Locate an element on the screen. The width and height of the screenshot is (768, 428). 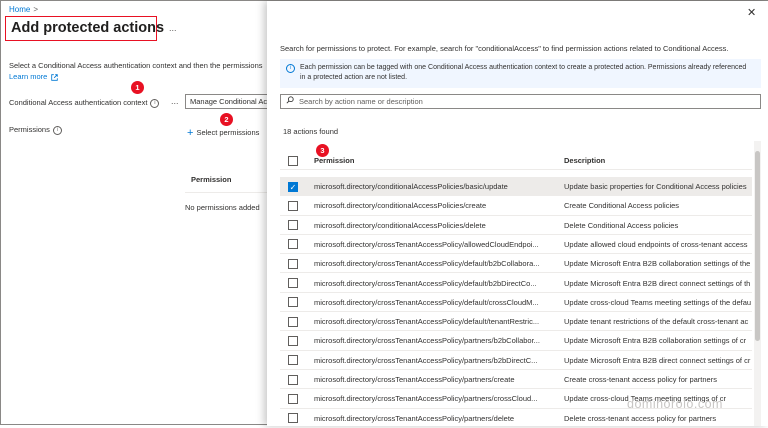
select-permissions-label: Select permissions is located at coordinates (228, 132).